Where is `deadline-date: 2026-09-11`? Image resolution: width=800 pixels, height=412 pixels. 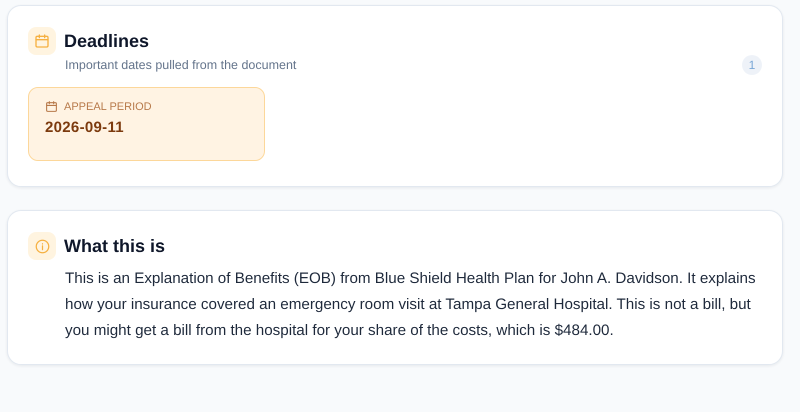
deadline-date: 2026-09-11 is located at coordinates (84, 127).